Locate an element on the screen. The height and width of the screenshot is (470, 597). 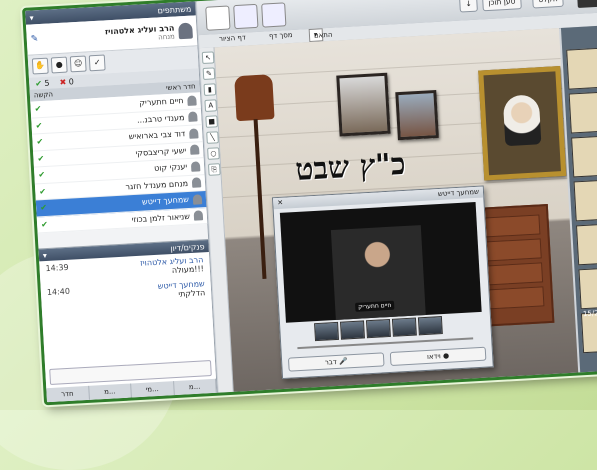
fit-dropdown: התאם לדף ▾ is located at coordinates (320, 39).